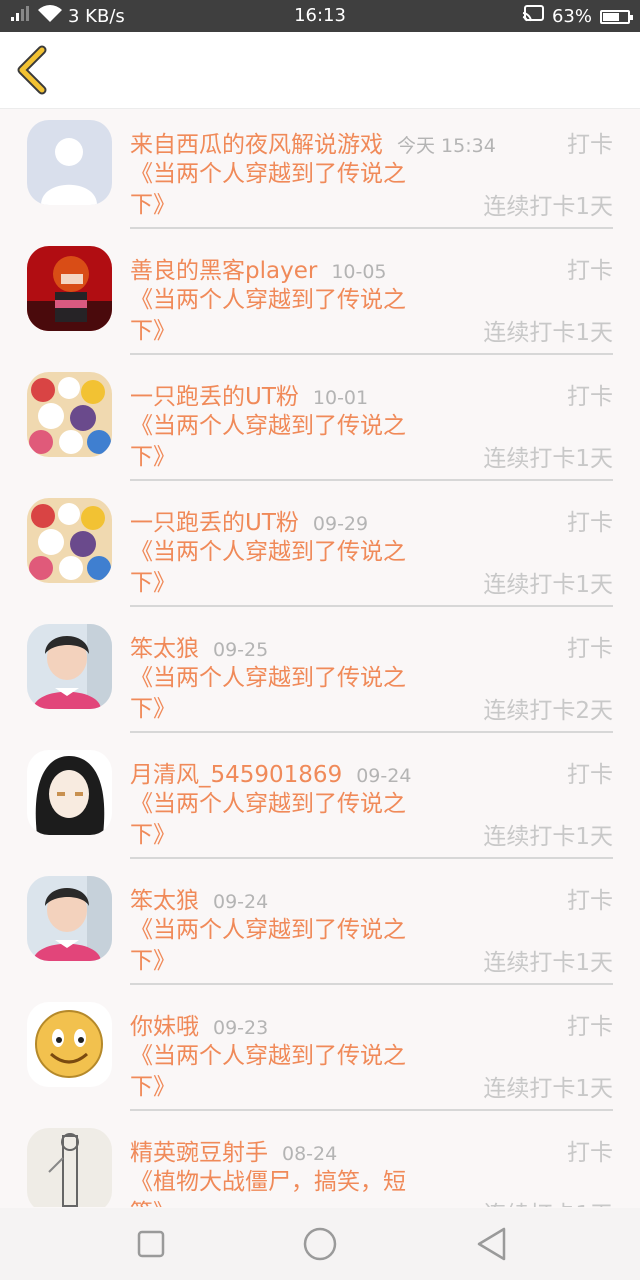 This screenshot has height=1280, width=640. I want to click on list-item-content: 精英豌豆射手 08-24《植物大战僵尸，搞笑，短篇》 打卡连续打卡1天, so click(371, 1162).